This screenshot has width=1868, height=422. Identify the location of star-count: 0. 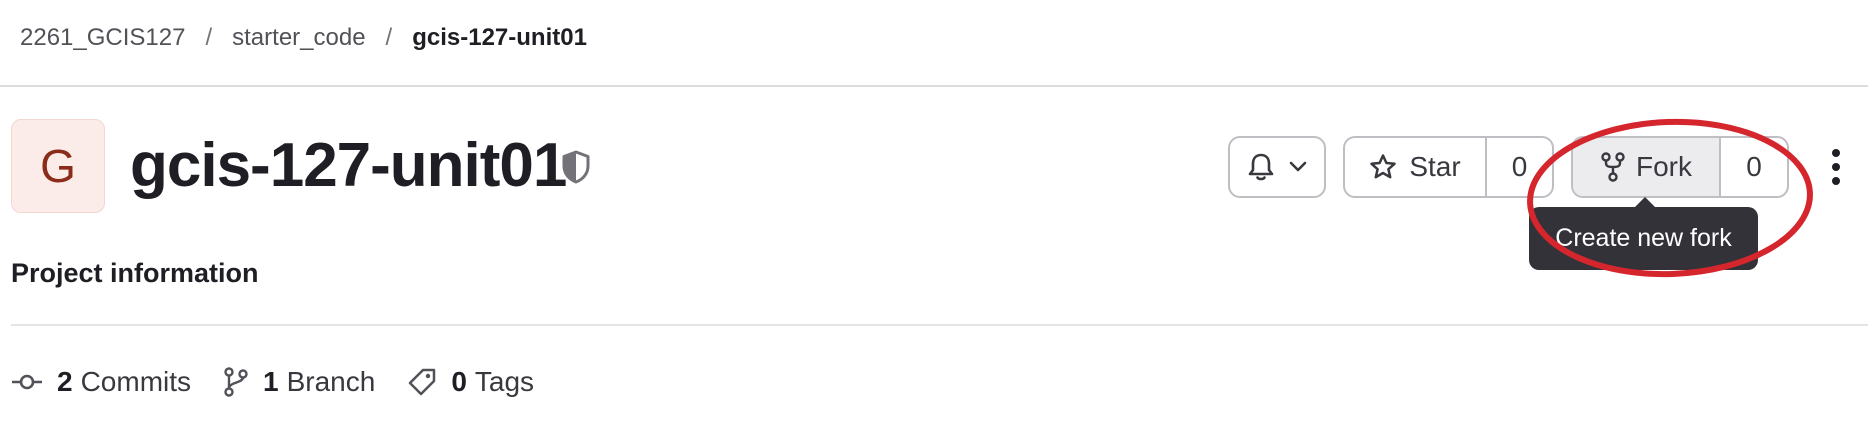
(1519, 167).